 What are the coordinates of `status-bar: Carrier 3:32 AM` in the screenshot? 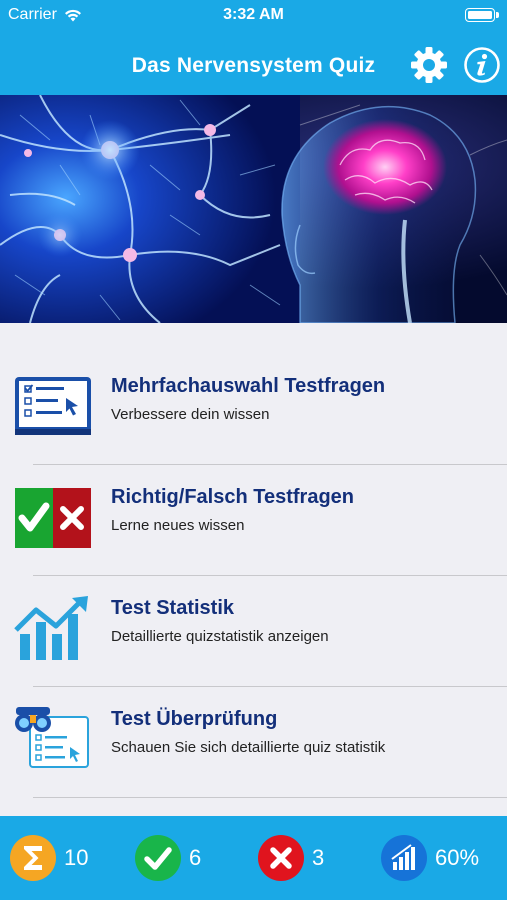 It's located at (253, 15).